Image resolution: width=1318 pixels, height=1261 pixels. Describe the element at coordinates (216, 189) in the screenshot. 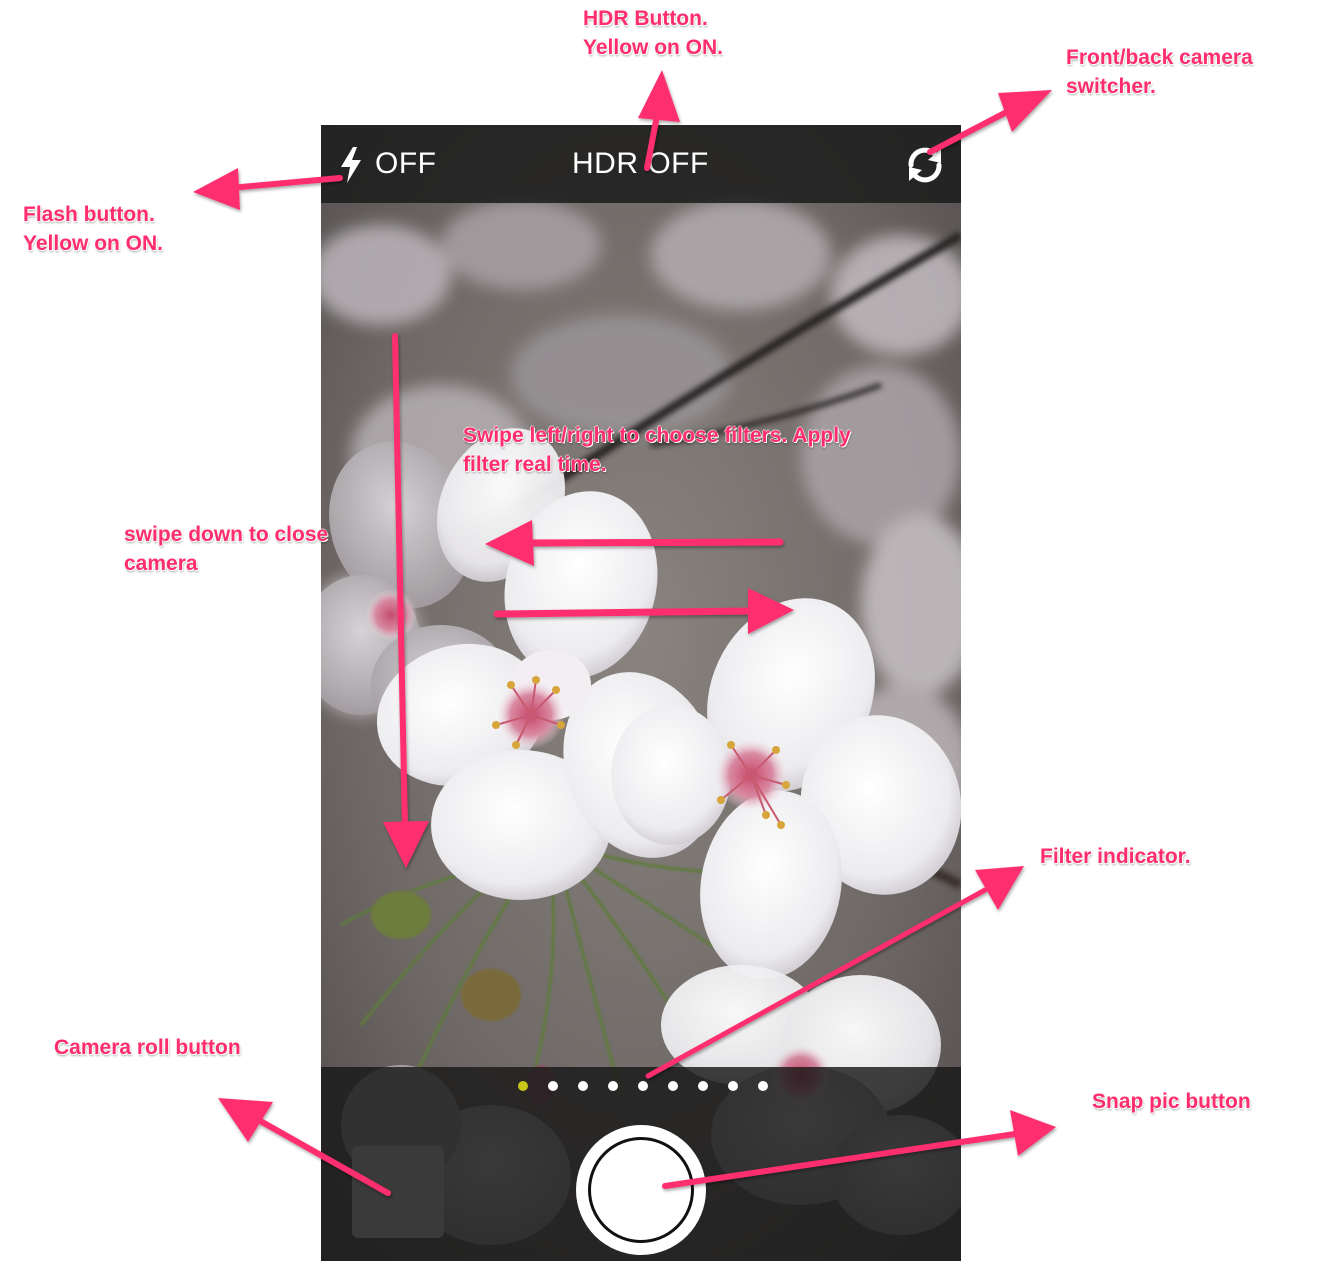

I see `arrowhead-flash` at that location.